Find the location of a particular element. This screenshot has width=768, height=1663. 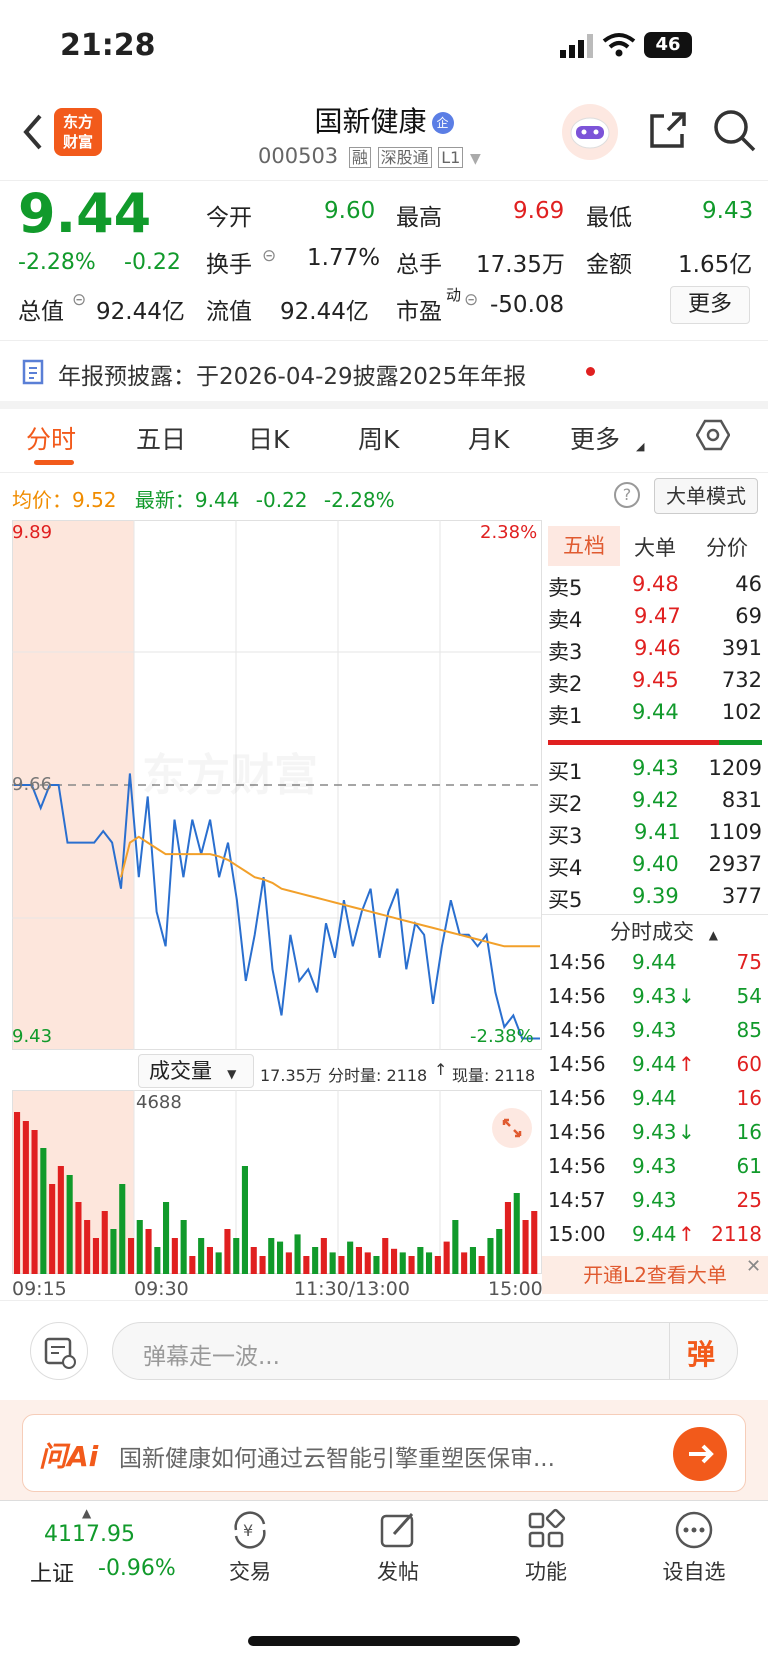

share-icon is located at coordinates (668, 130).